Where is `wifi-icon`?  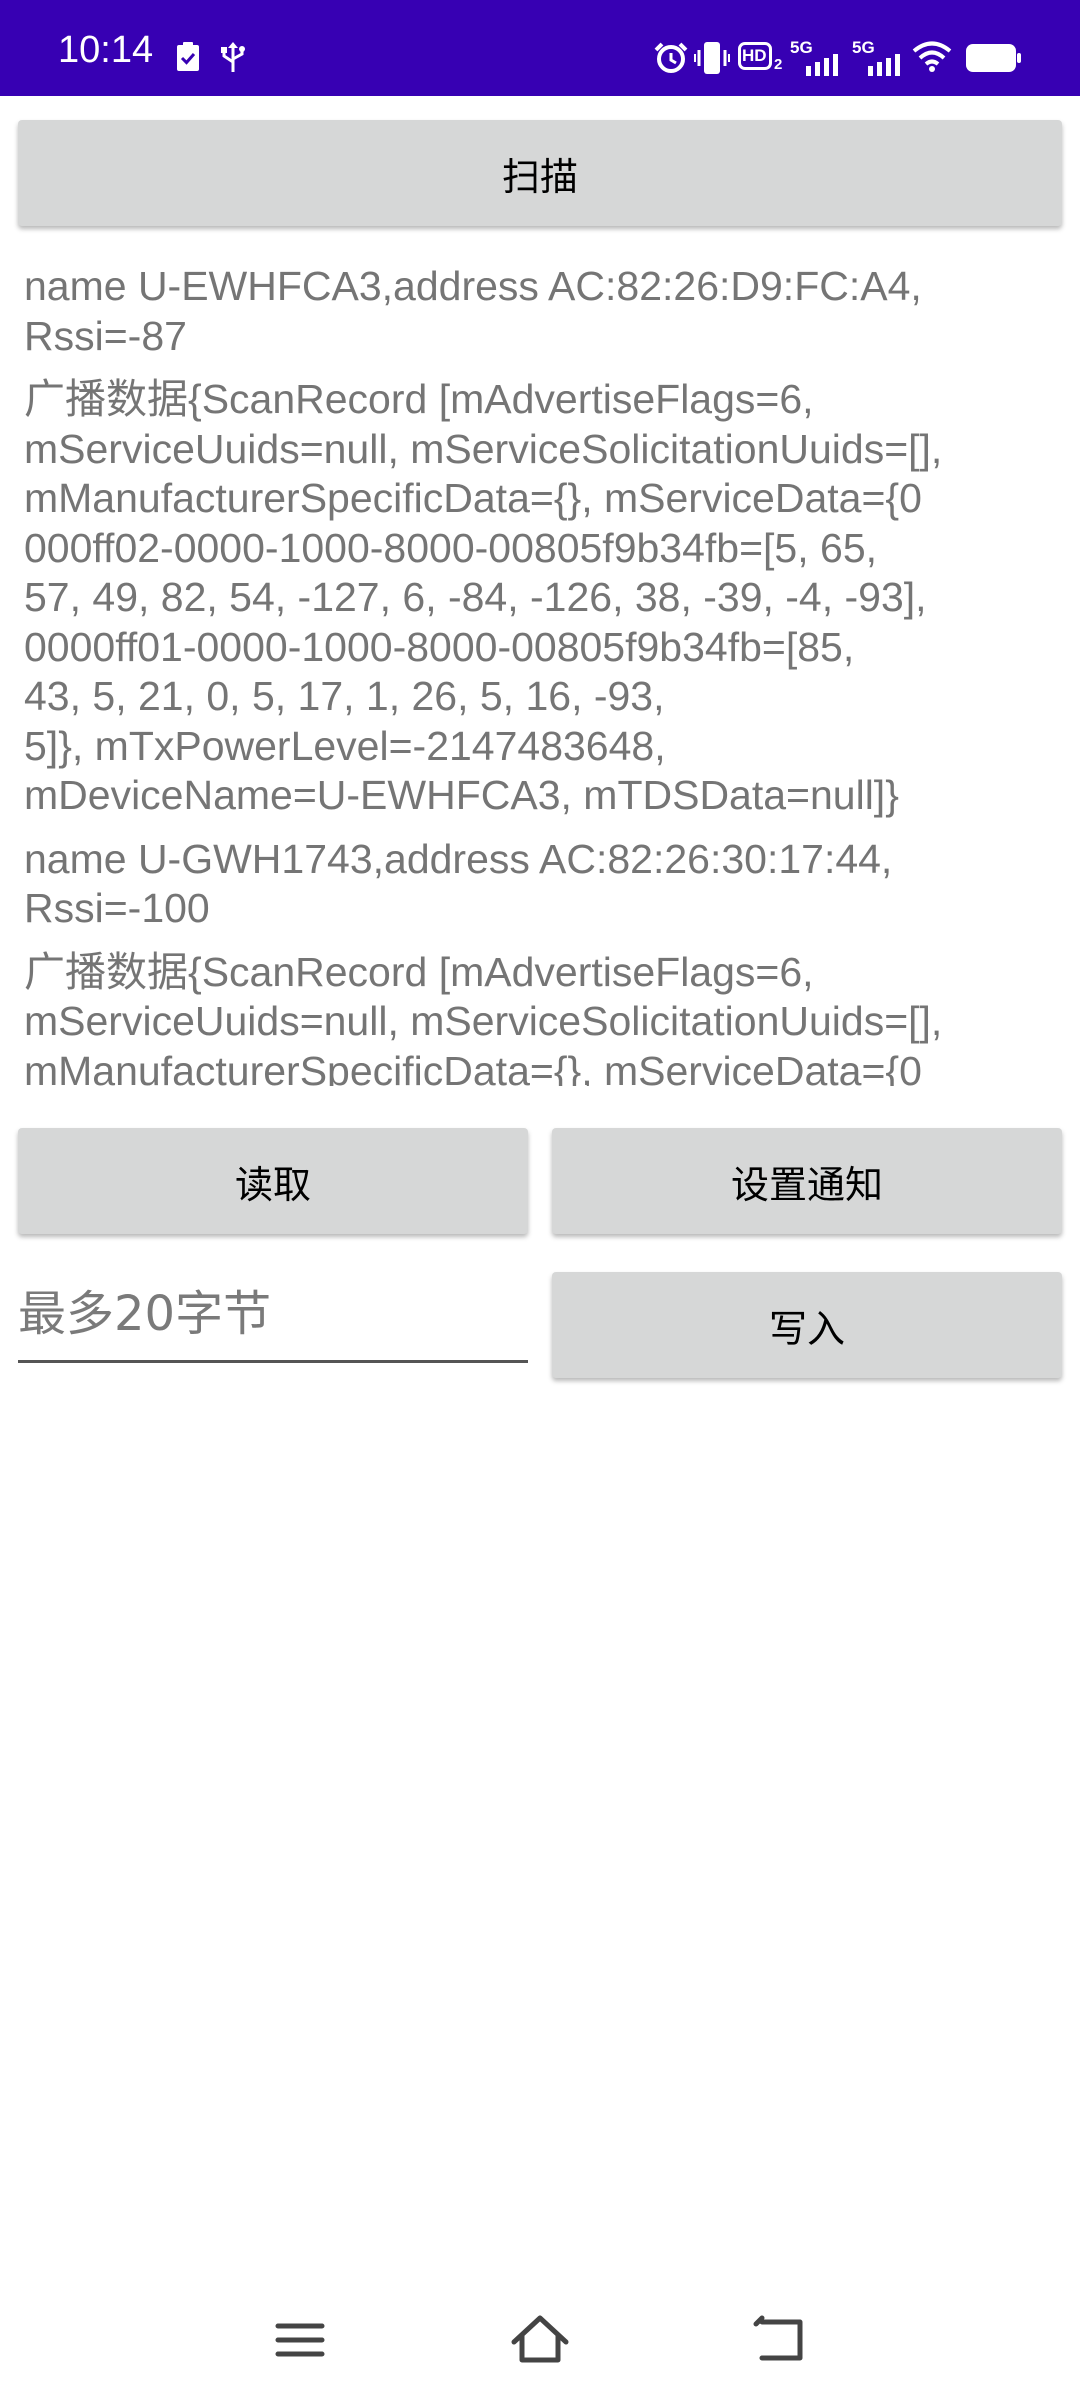
wifi-icon is located at coordinates (932, 56).